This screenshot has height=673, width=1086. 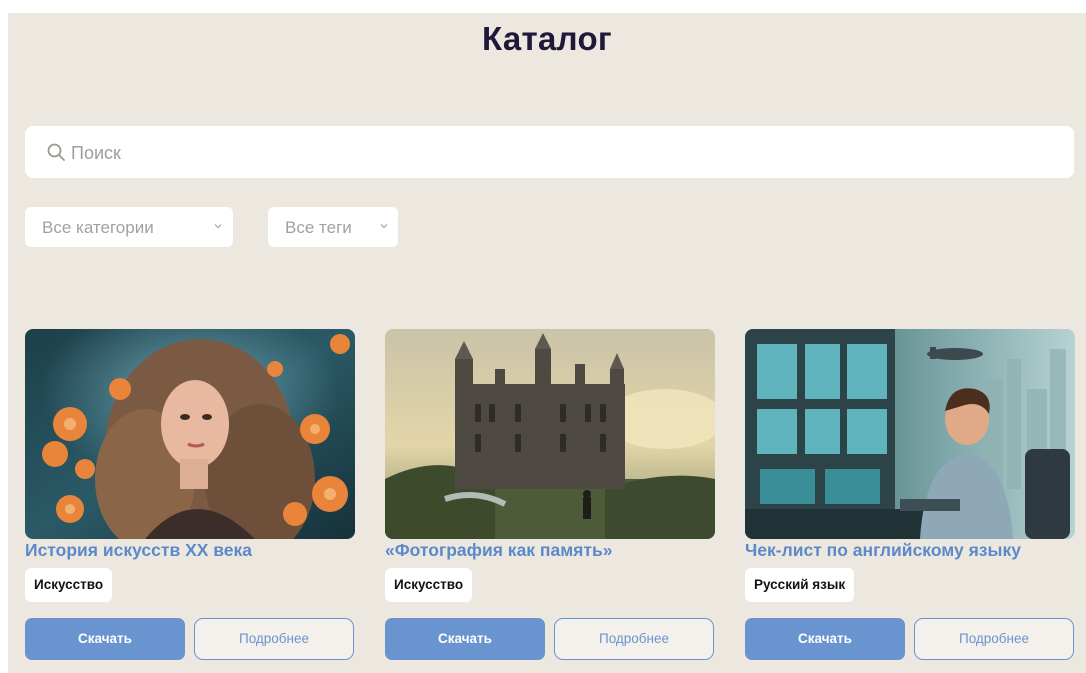 I want to click on card-title: Чек-лист по английскому языку, so click(x=883, y=550).